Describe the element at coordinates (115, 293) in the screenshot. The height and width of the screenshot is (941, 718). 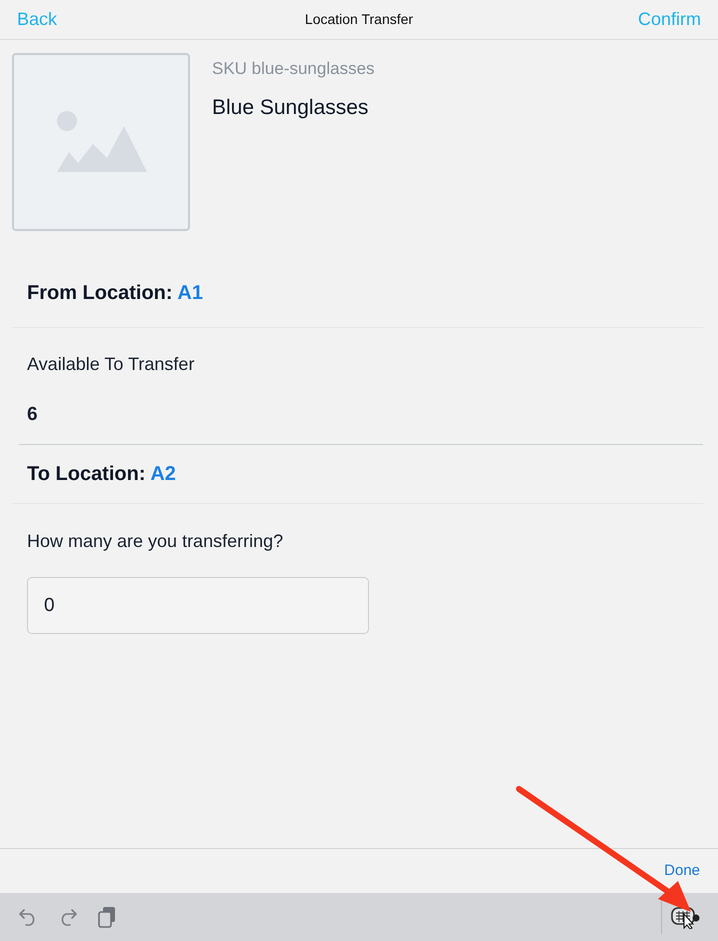
I see `from-location-heading: From Location: A1` at that location.